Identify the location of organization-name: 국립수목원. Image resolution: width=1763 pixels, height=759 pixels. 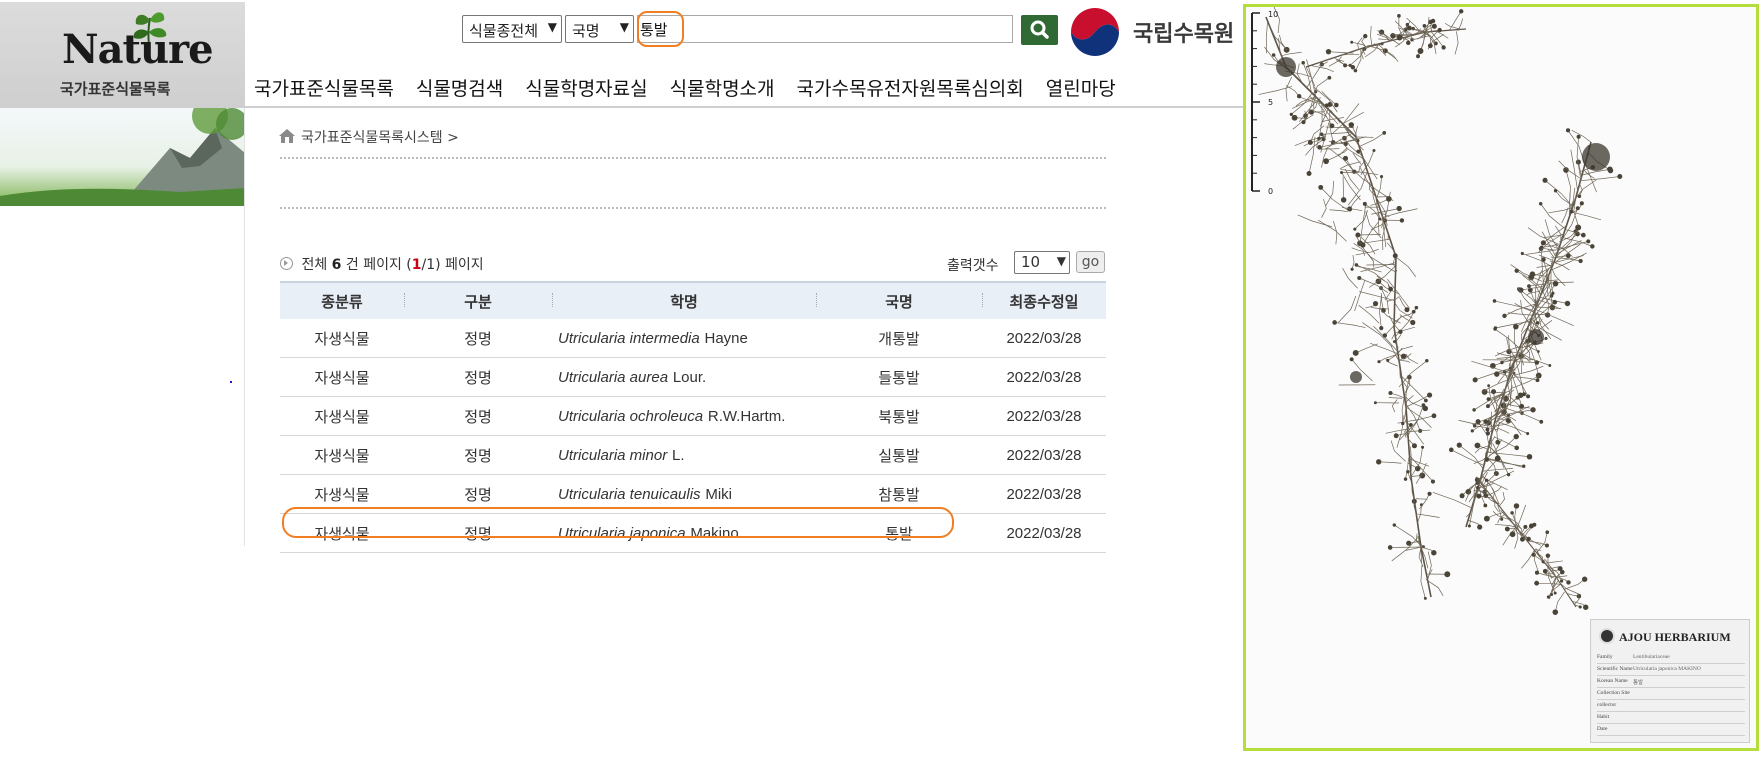
(1183, 32).